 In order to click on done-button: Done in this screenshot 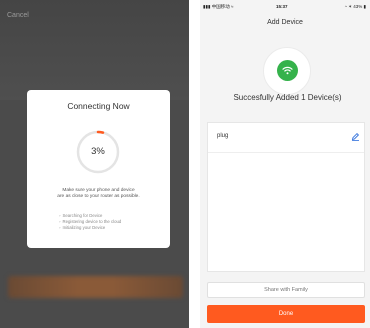, I will do `click(286, 314)`.